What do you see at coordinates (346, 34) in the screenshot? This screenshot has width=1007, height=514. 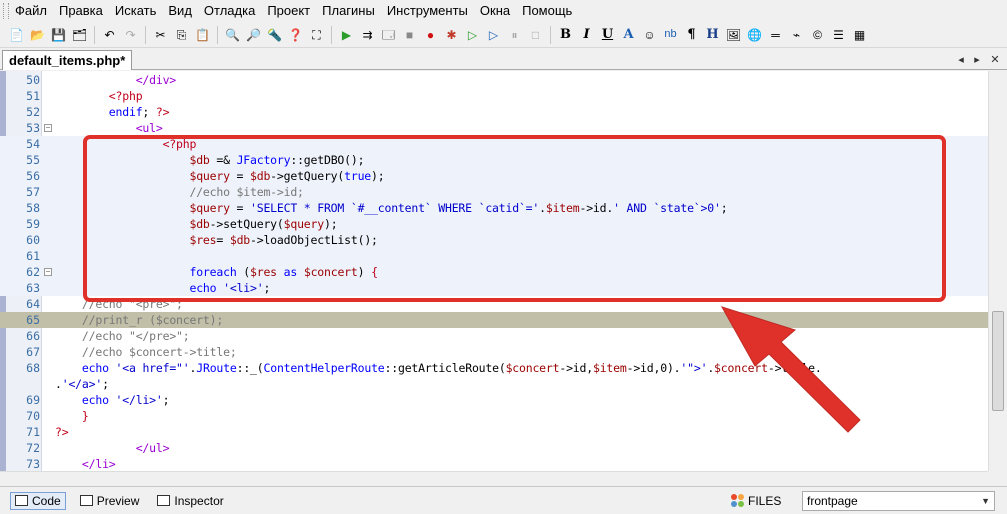 I see `run-icon: ▶` at bounding box center [346, 34].